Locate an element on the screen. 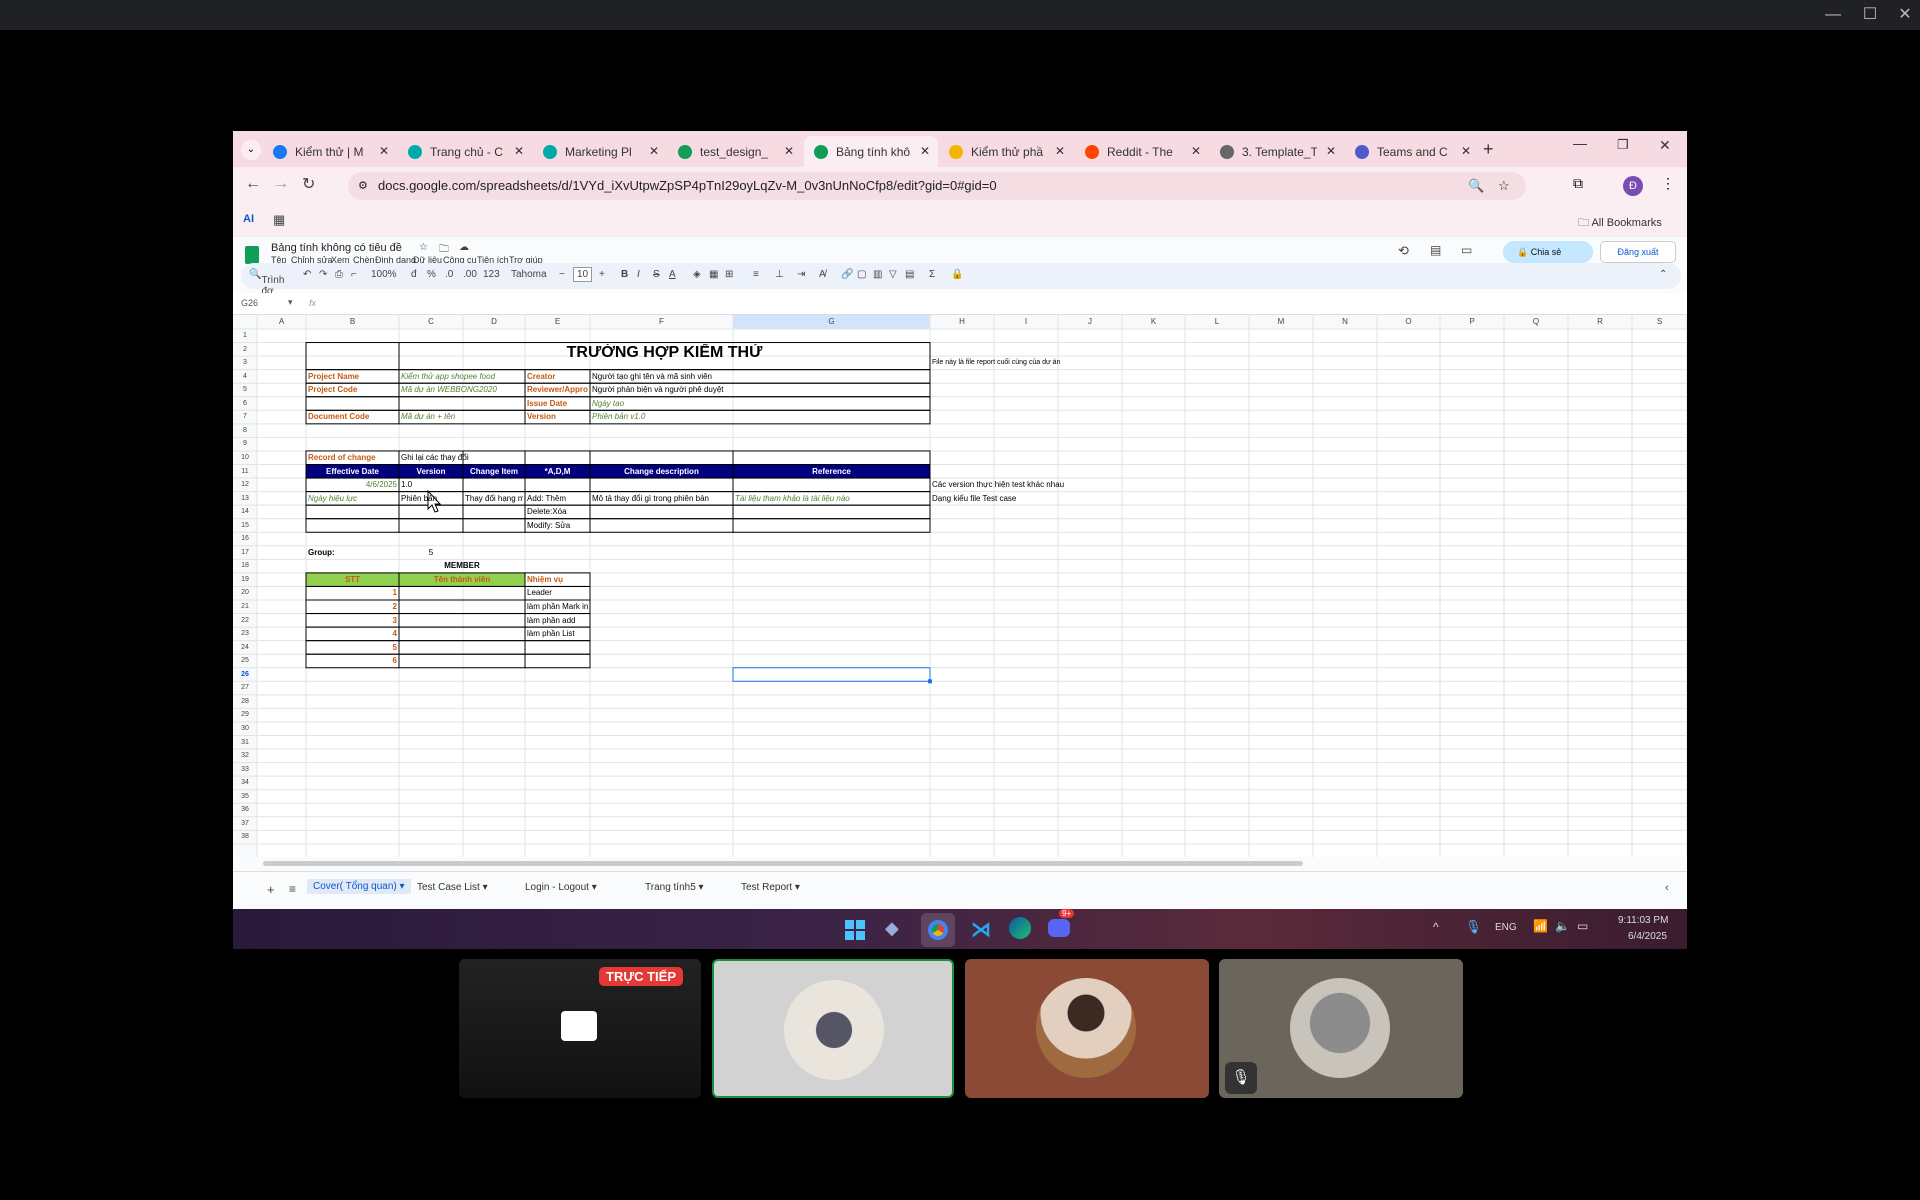  filter-views-icon: ▤ is located at coordinates (909, 274).